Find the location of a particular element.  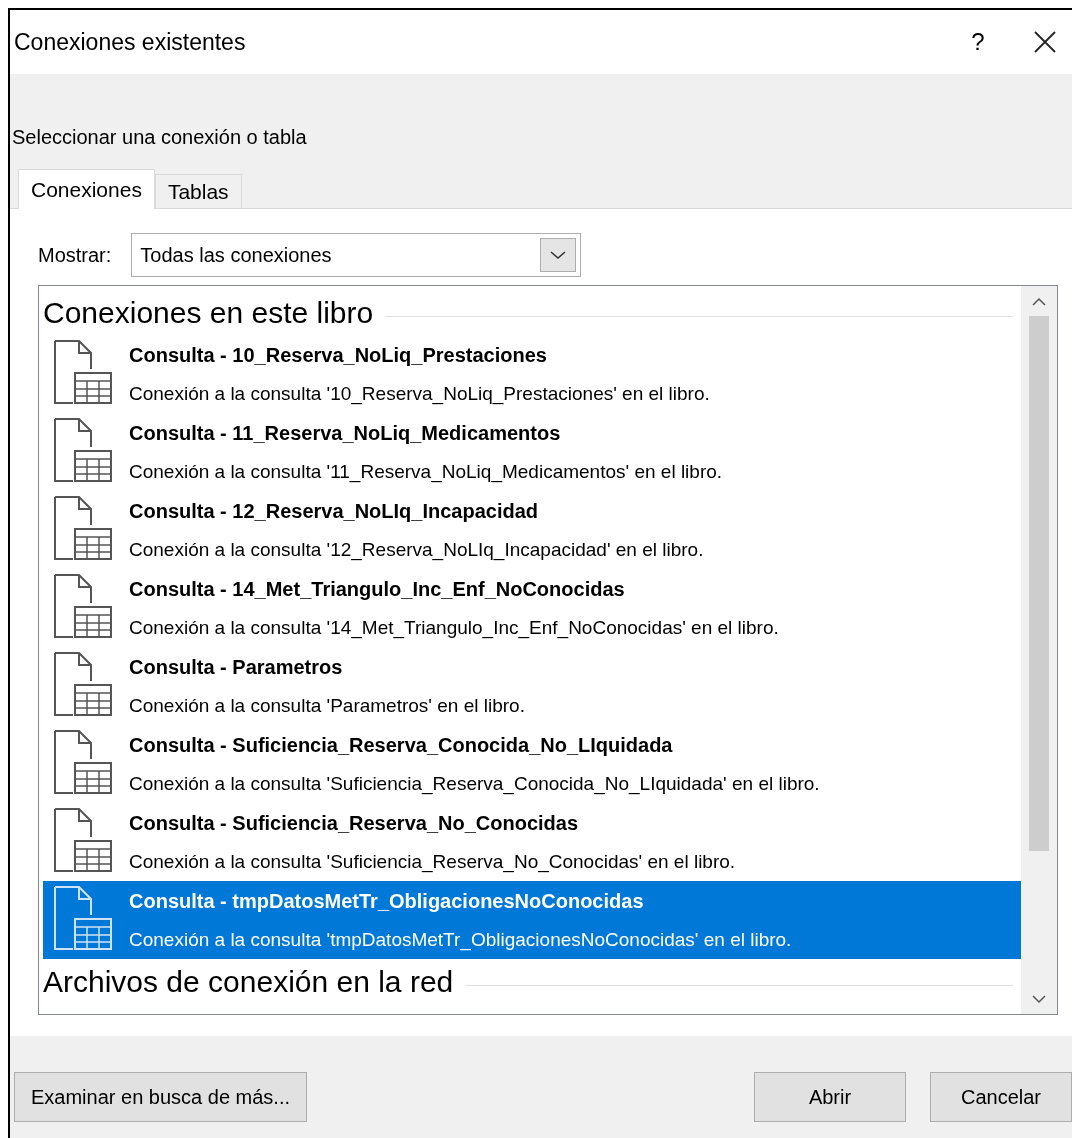

connection-filter-dropdown: Todas las conexiones is located at coordinates (356, 255).